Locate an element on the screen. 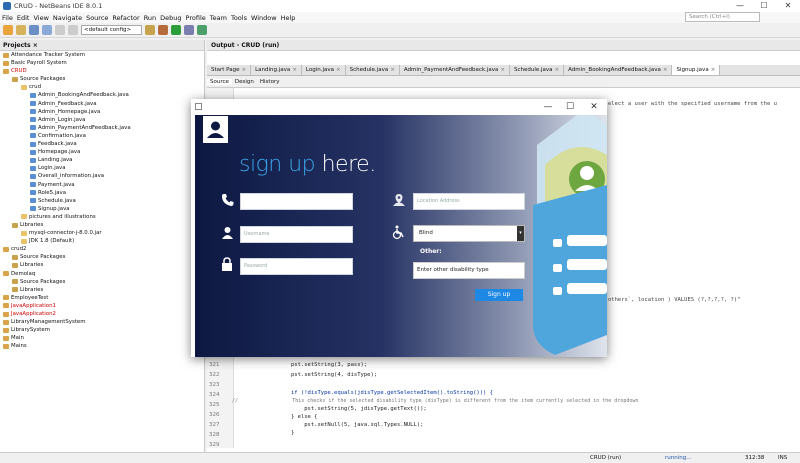 The width and height of the screenshot is (800, 463). tree-item: Main is located at coordinates (102, 338).